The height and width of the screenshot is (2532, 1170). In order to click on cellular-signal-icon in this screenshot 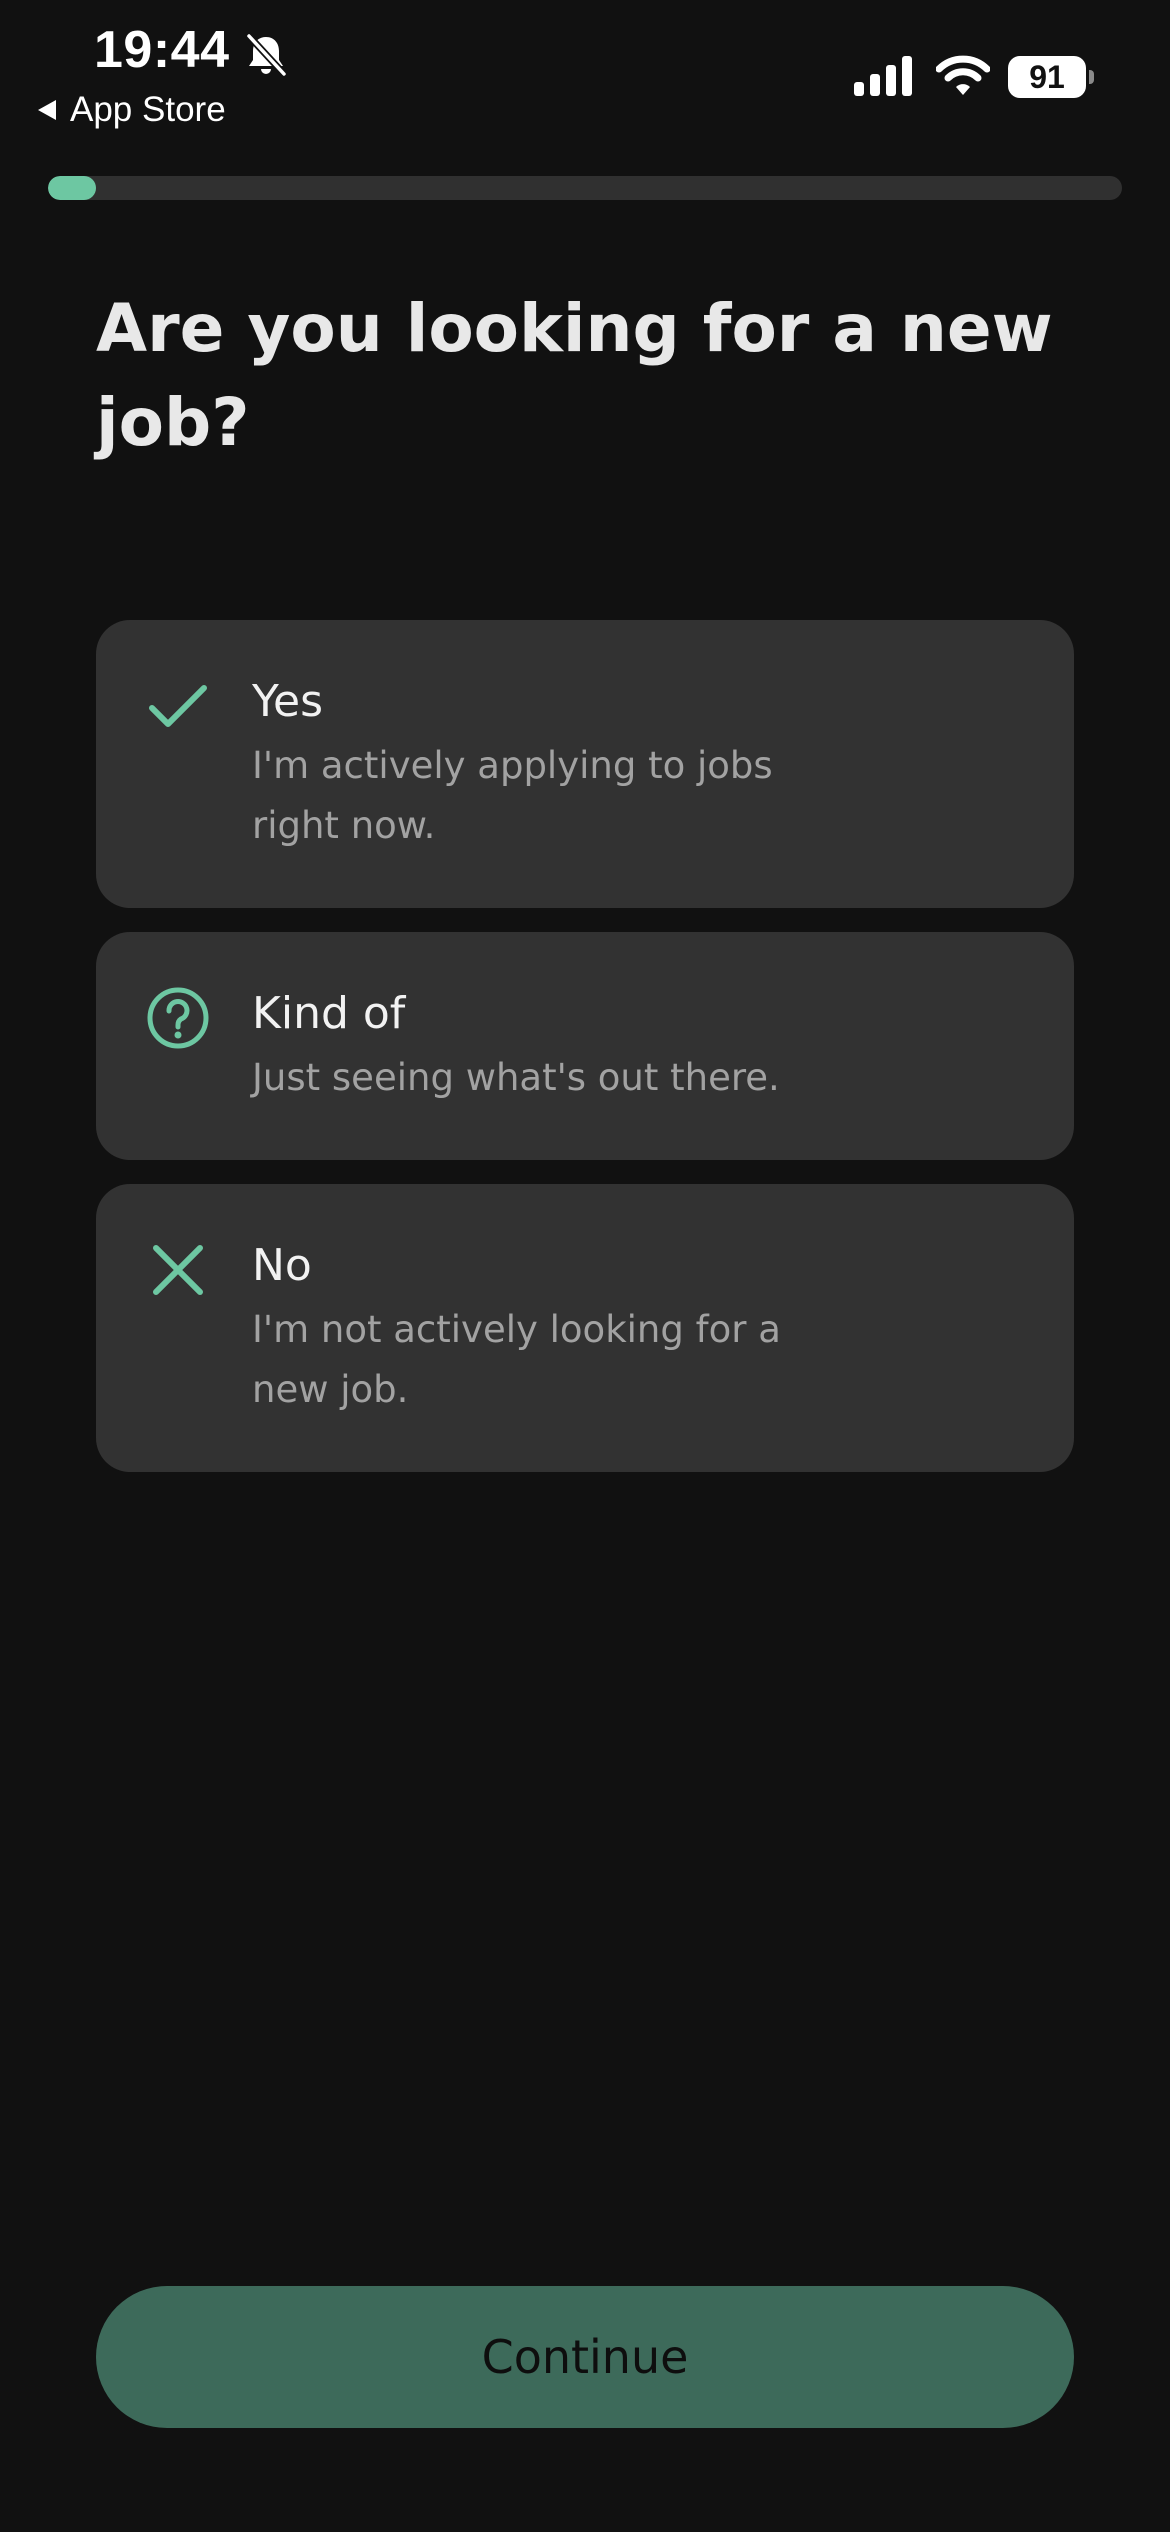, I will do `click(884, 76)`.